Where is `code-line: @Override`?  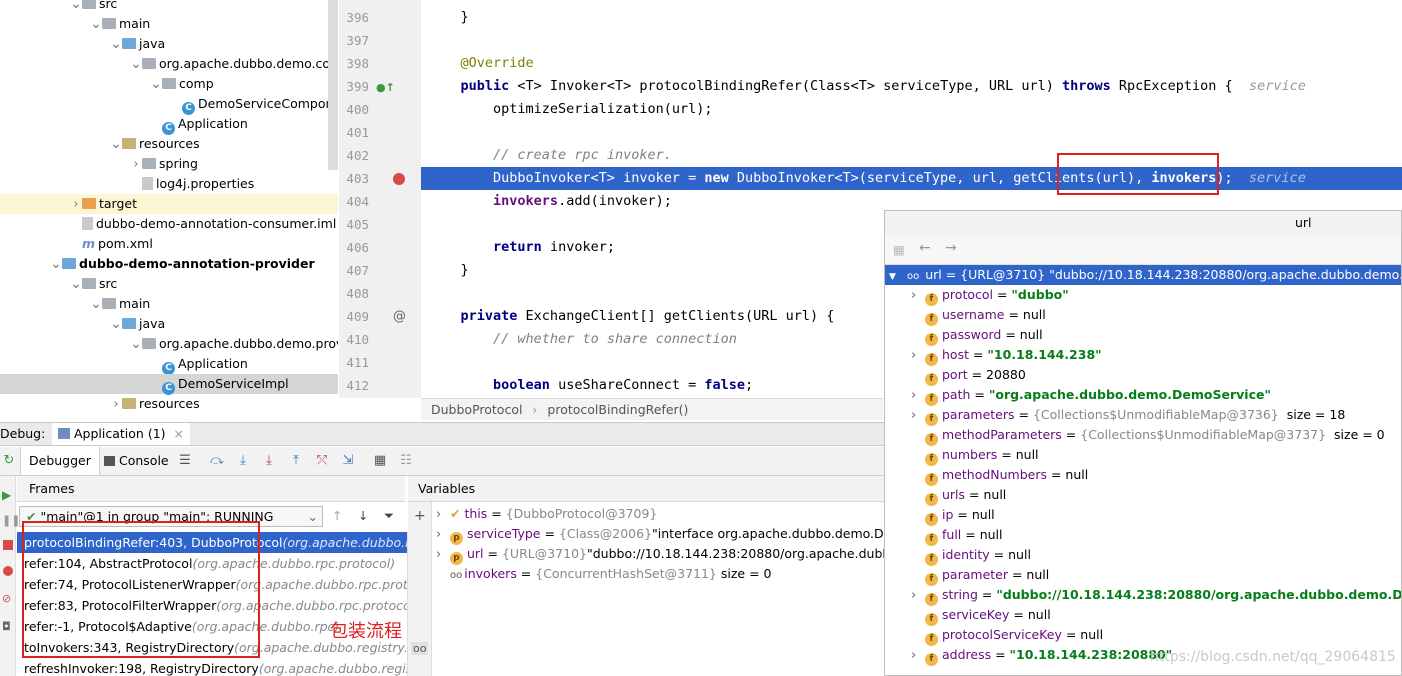
code-line: @Override is located at coordinates (915, 63).